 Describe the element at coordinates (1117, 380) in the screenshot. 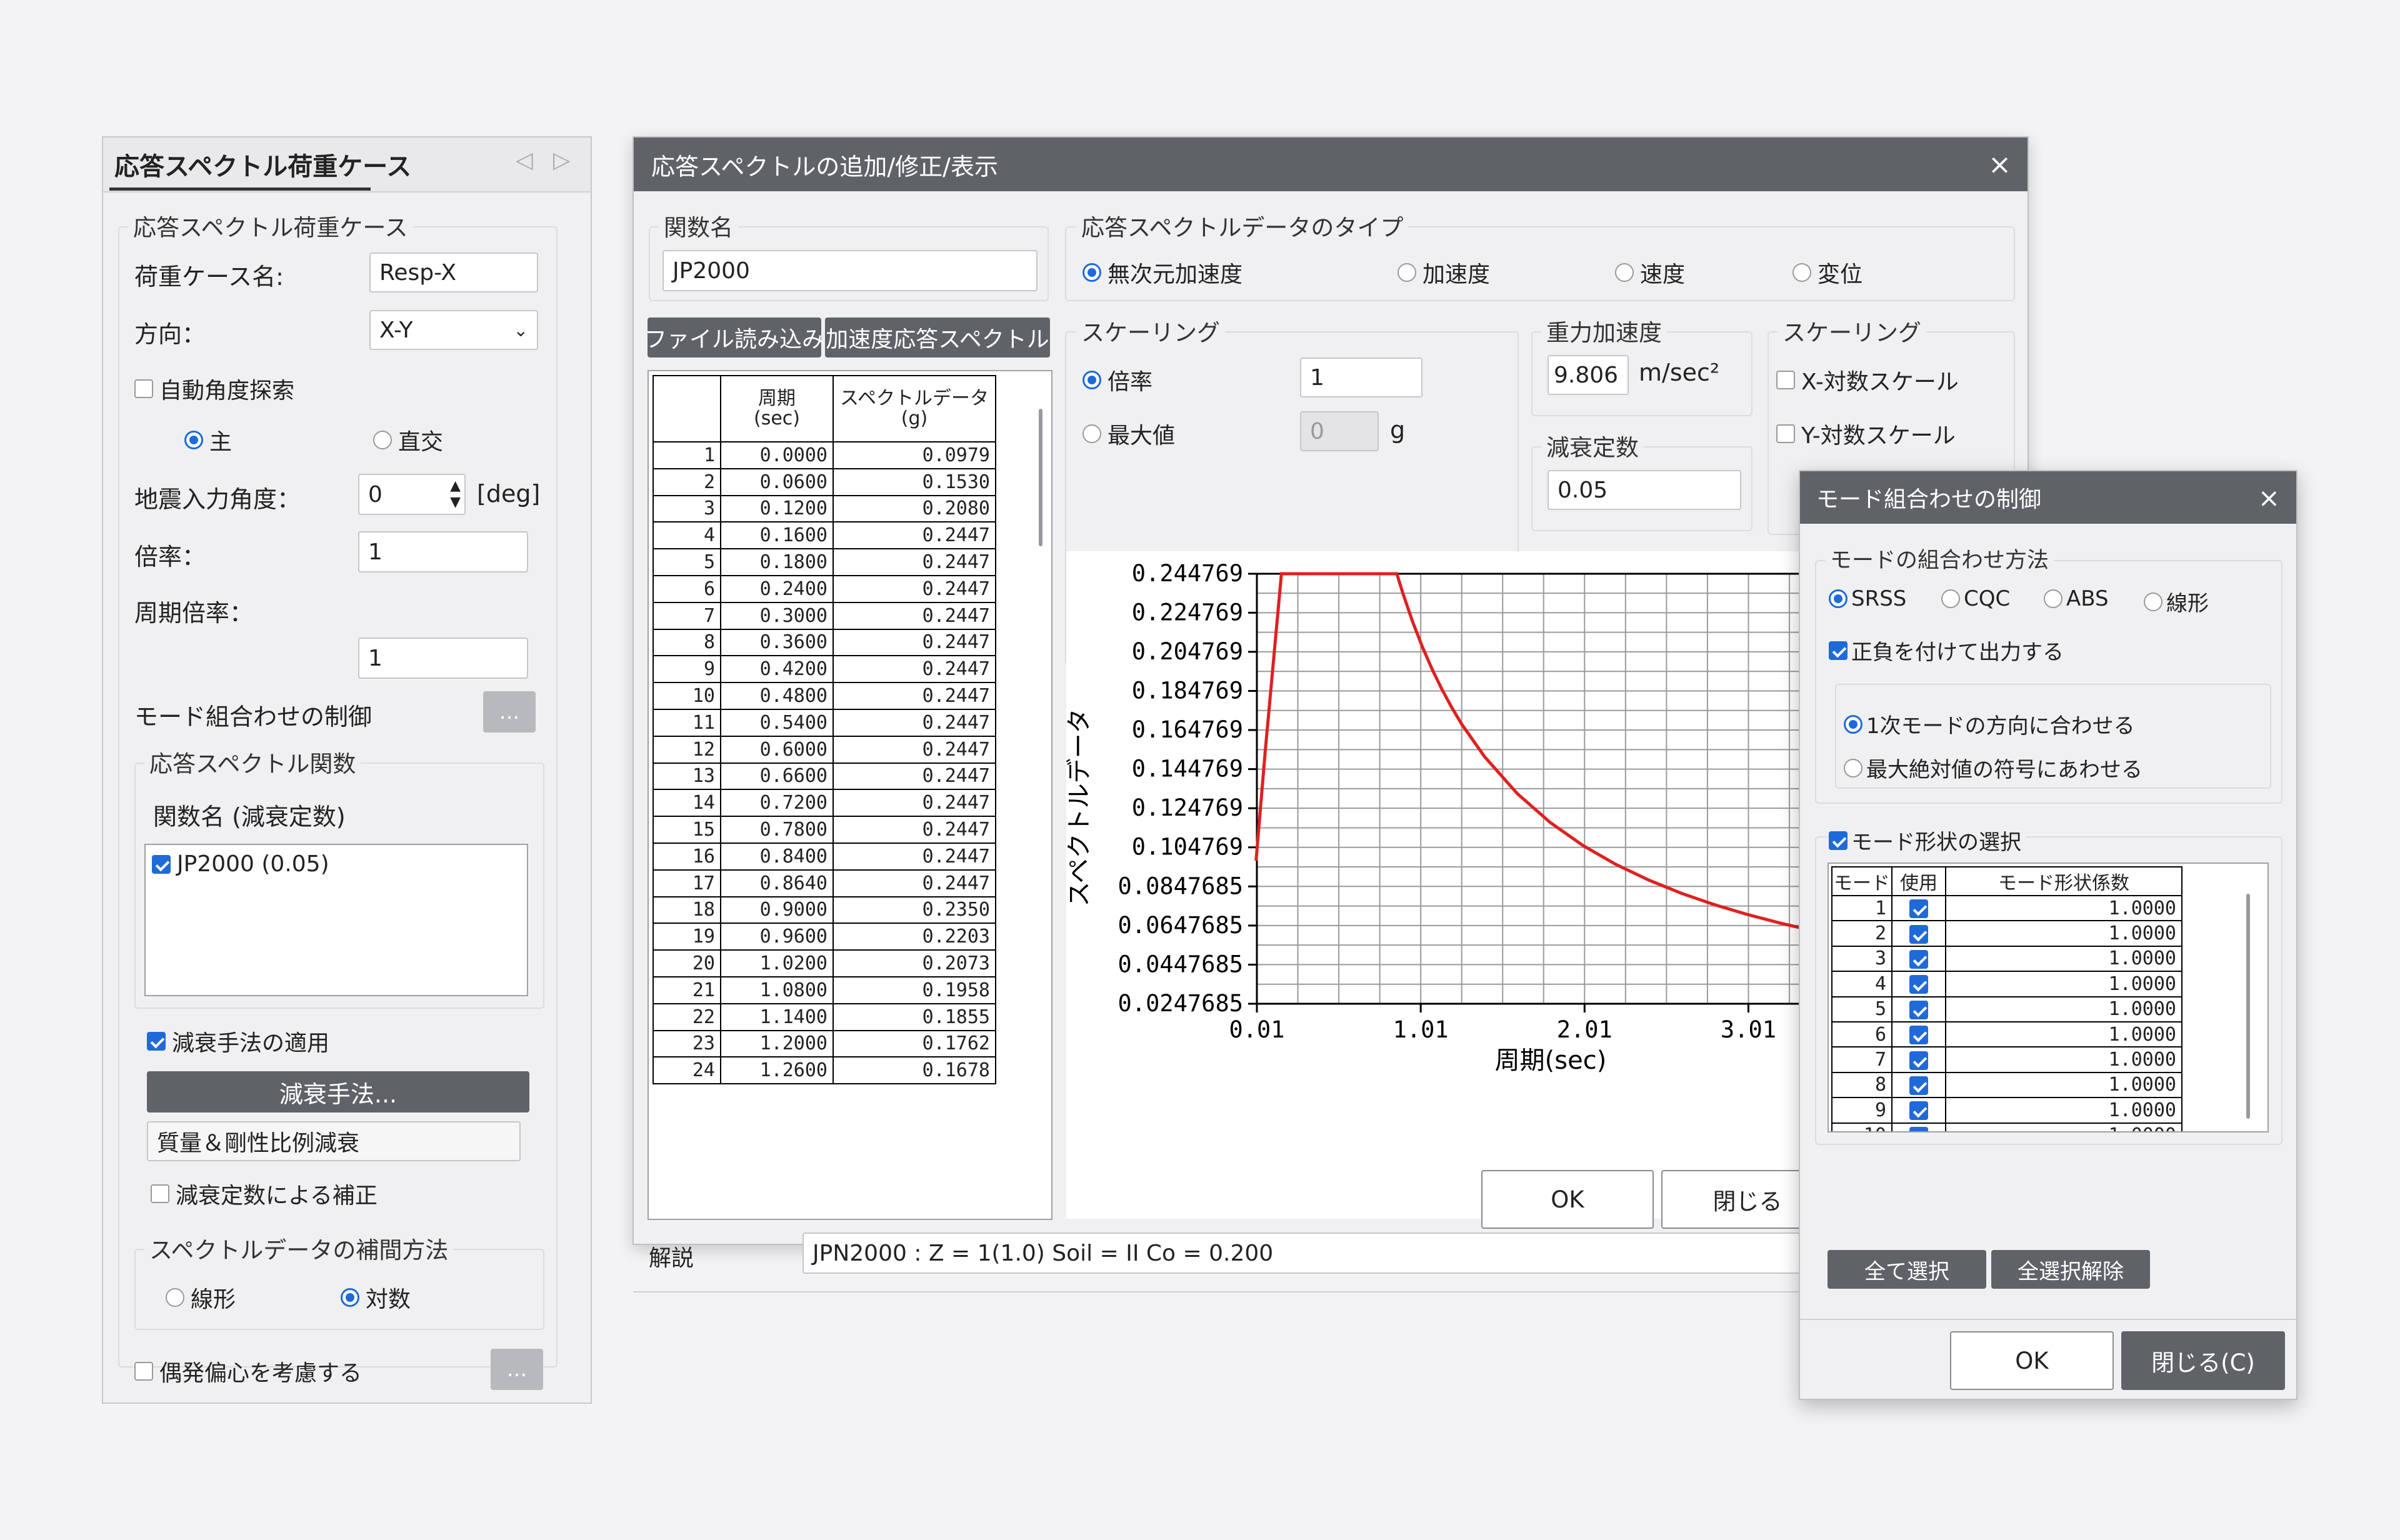

I see `scale-factor-radio: 倍率` at that location.